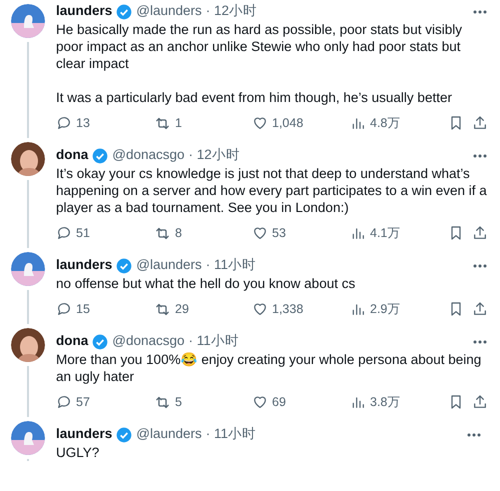 The image size is (500, 491). Describe the element at coordinates (288, 123) in the screenshot. I see `count: 1,048` at that location.